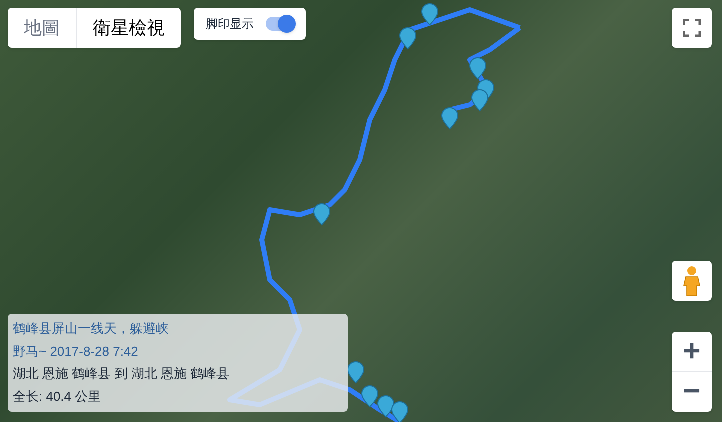  Describe the element at coordinates (57, 397) in the screenshot. I see `route-length: 全长: 40.4 公里` at that location.